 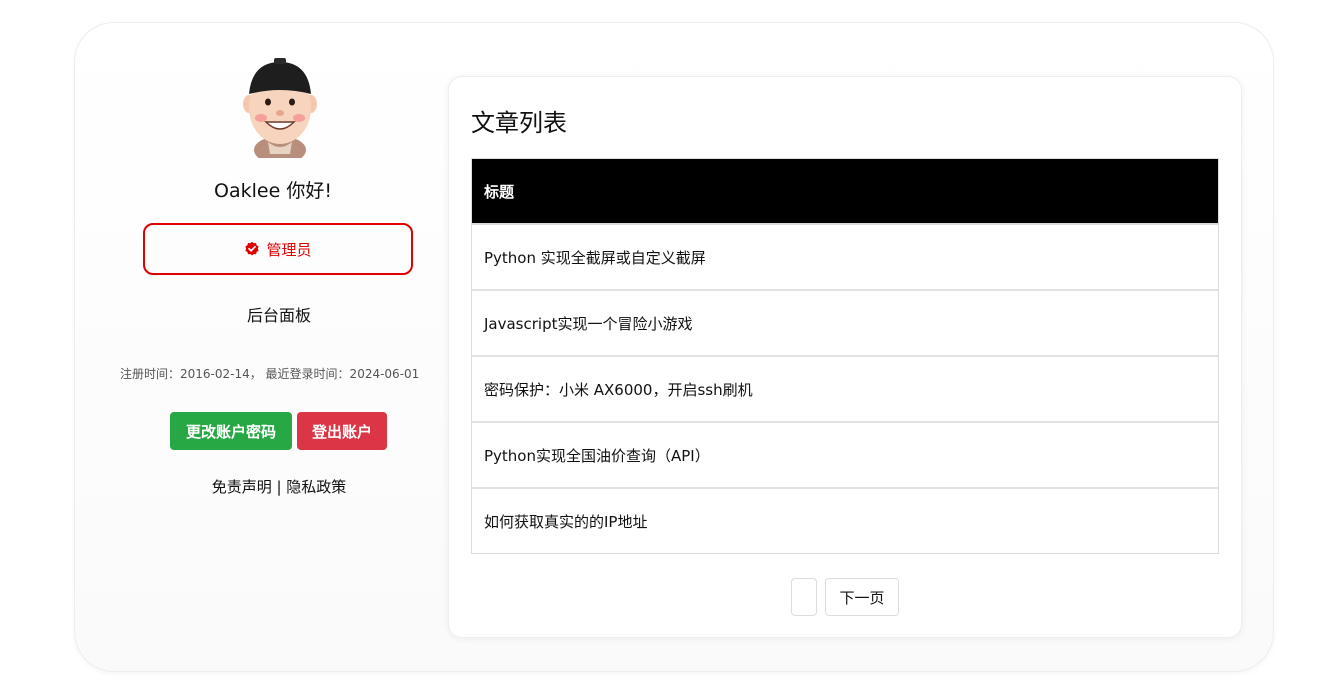 What do you see at coordinates (342, 431) in the screenshot?
I see `logout-button: 登出账户` at bounding box center [342, 431].